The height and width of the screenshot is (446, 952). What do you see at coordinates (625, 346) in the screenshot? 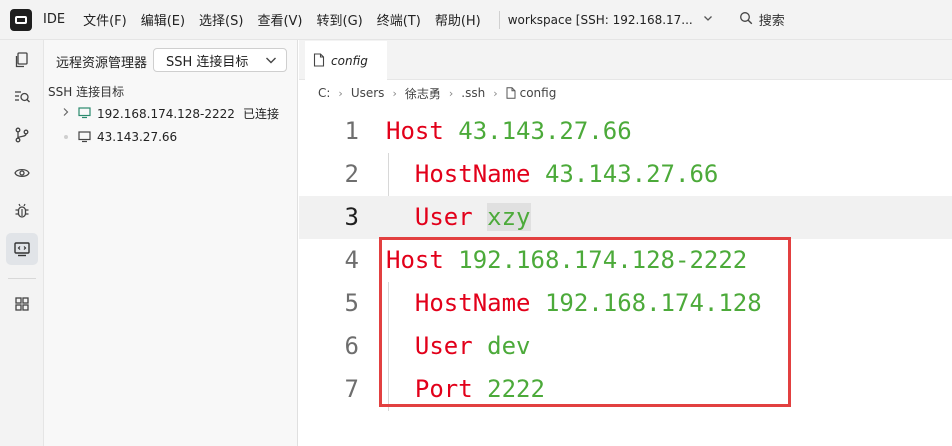
I see `code-line: 6 User dev` at bounding box center [625, 346].